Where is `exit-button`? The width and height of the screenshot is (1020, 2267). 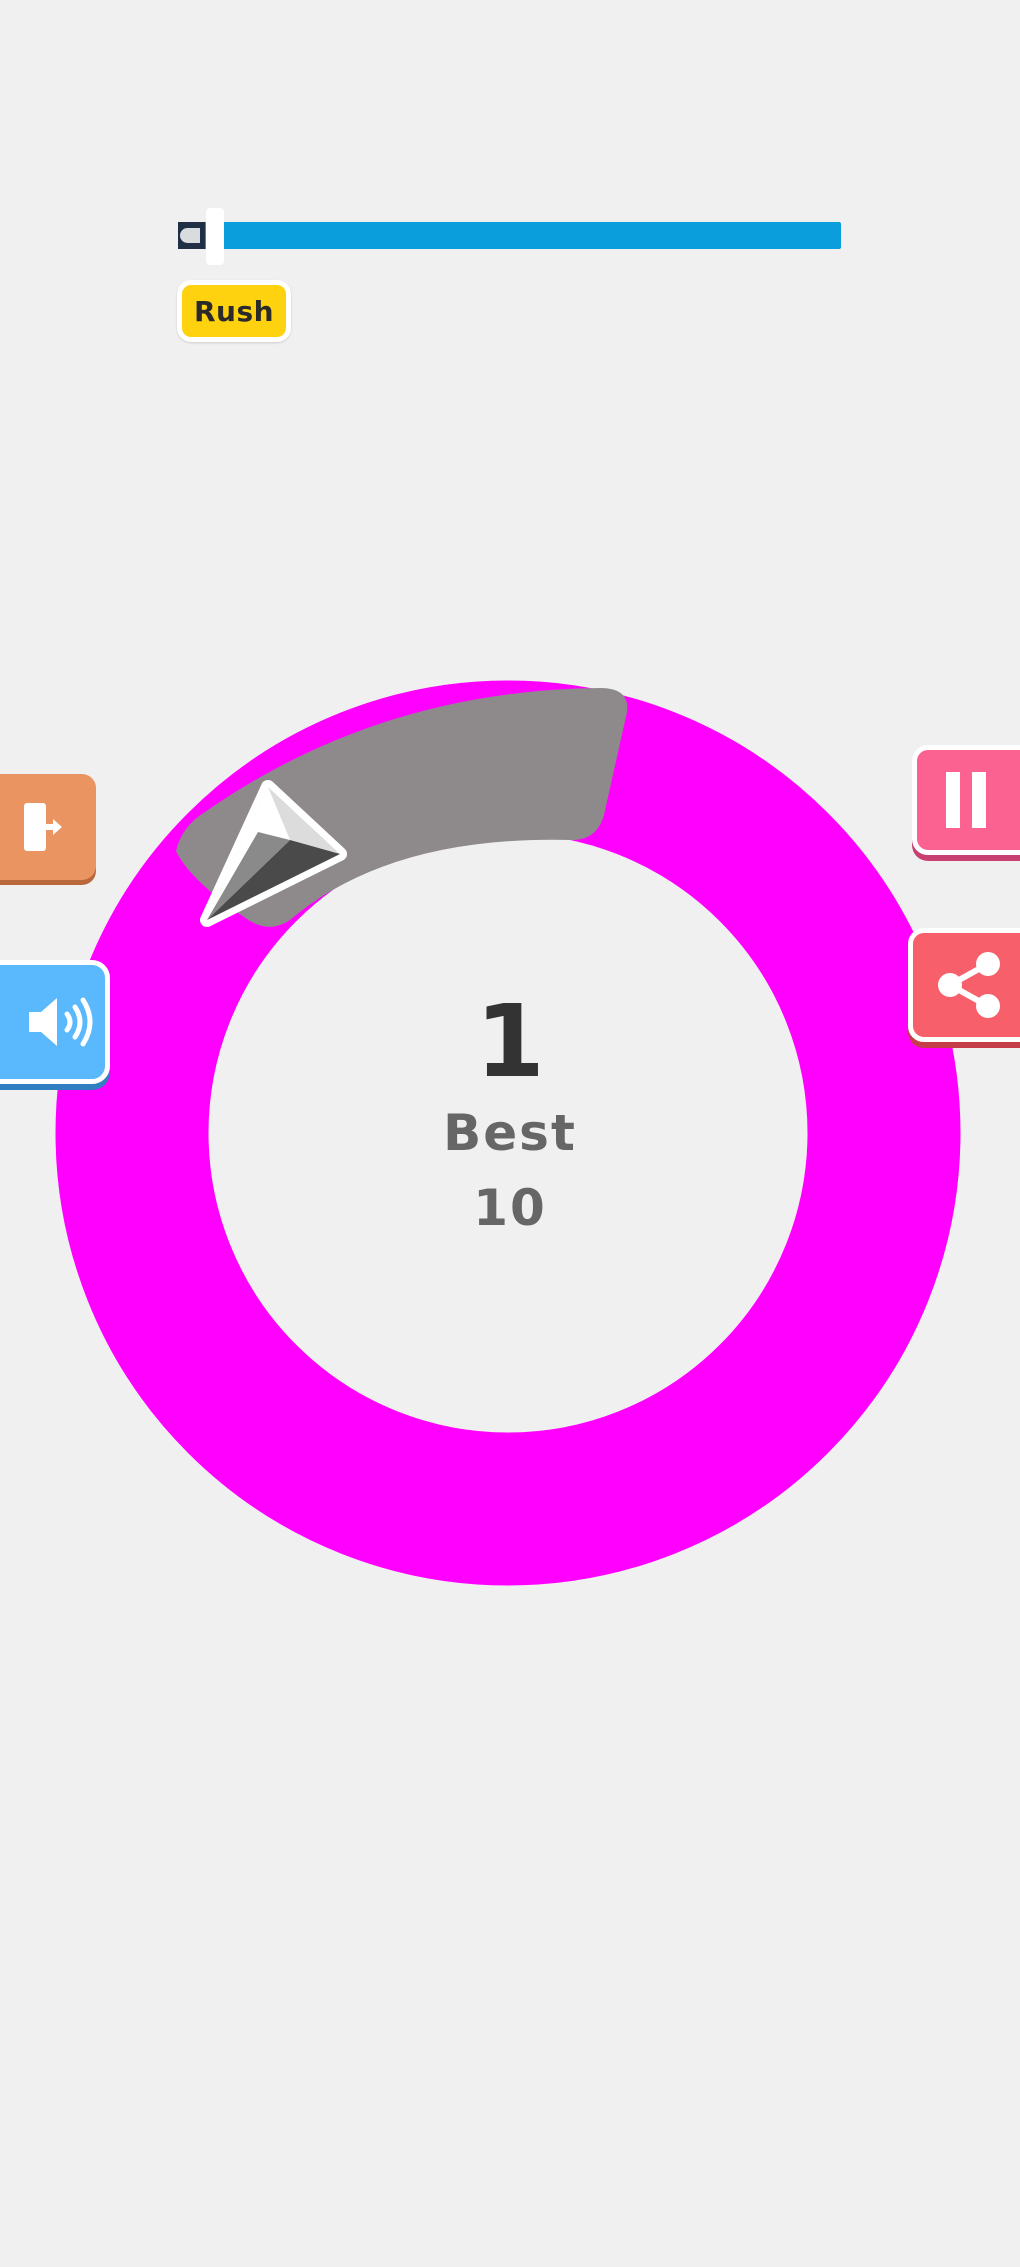 exit-button is located at coordinates (48, 827).